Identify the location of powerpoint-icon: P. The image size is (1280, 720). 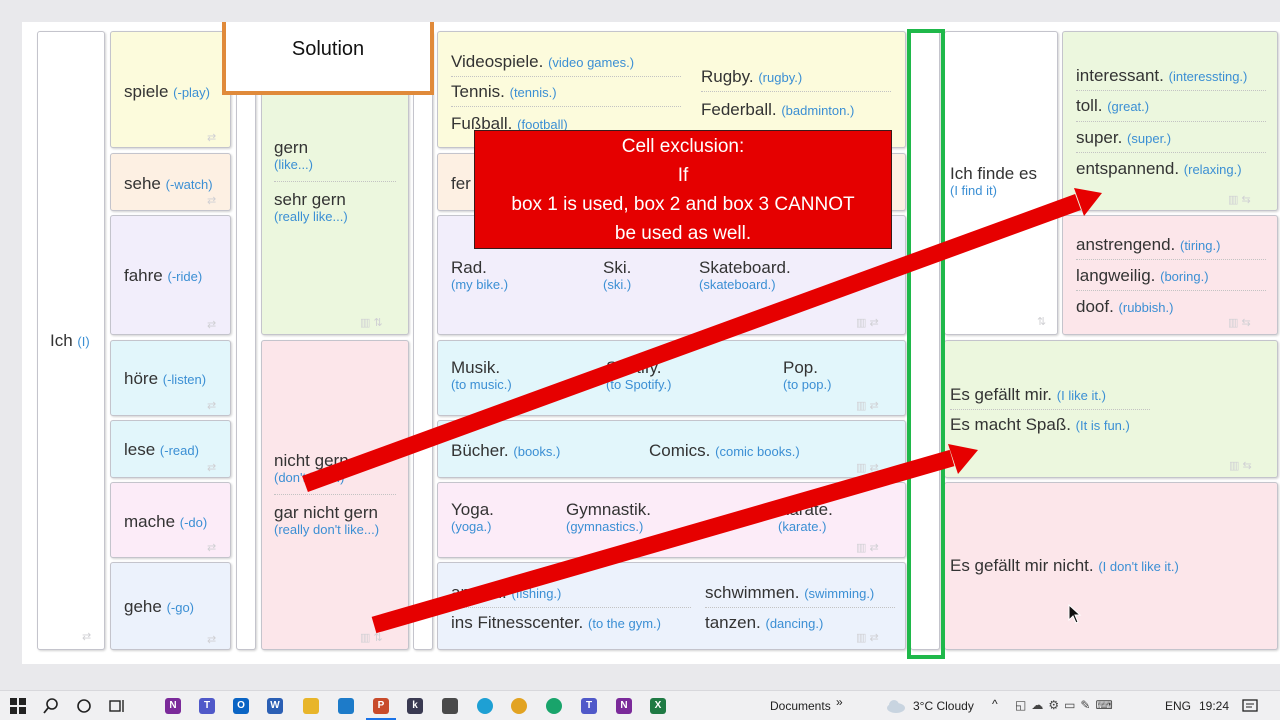
(381, 706).